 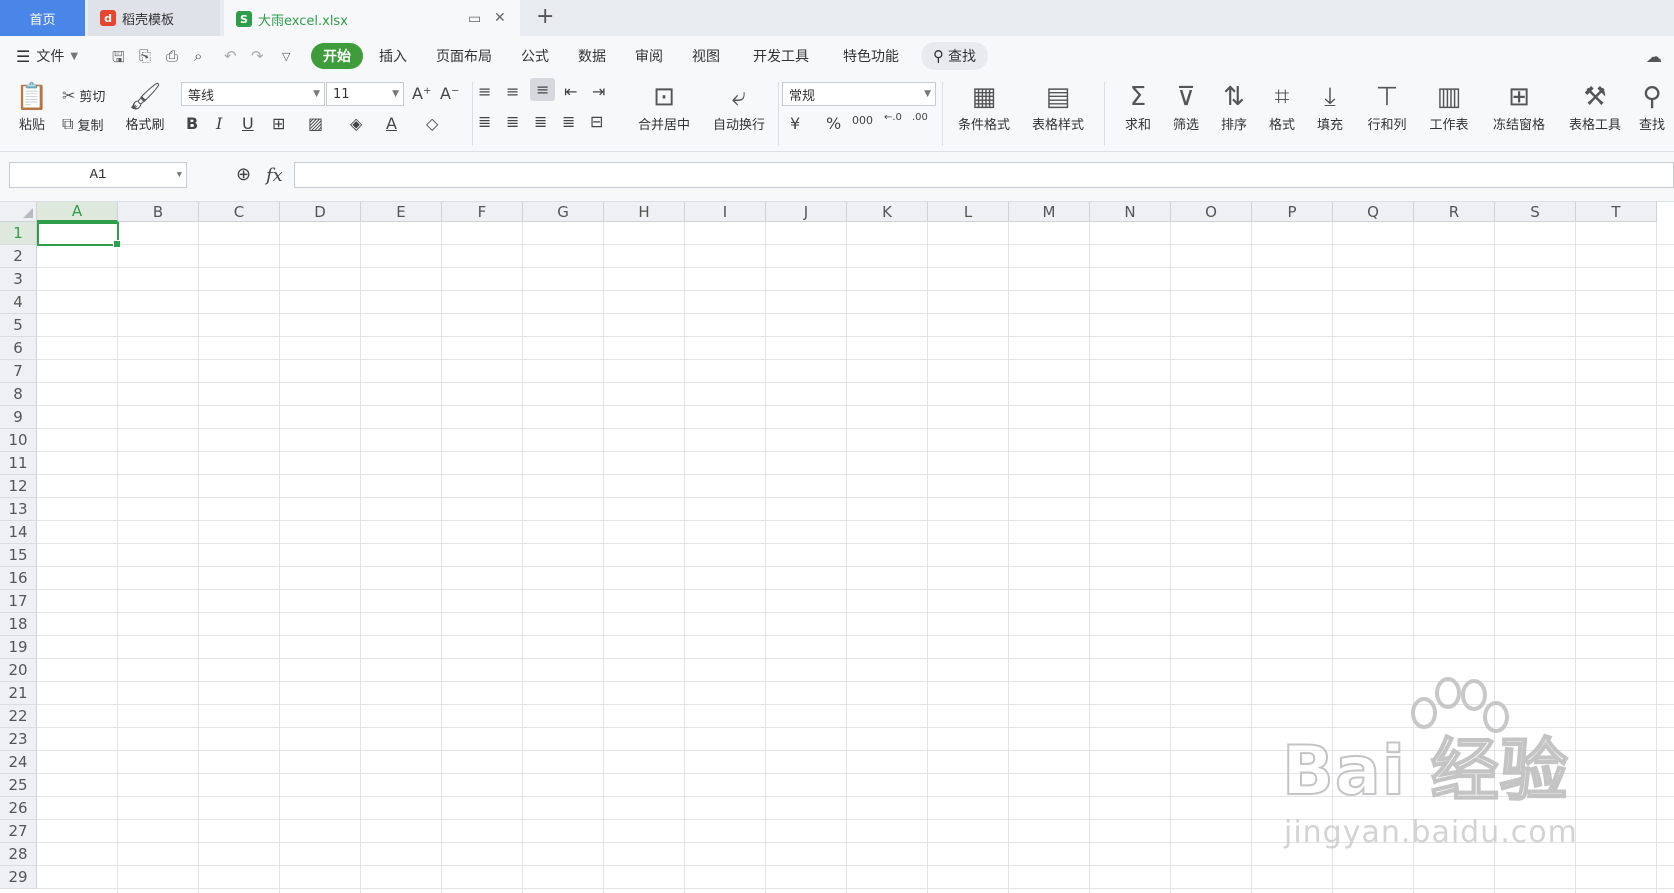 I want to click on conditional-format-button: ▦ 条件格式, so click(x=984, y=106).